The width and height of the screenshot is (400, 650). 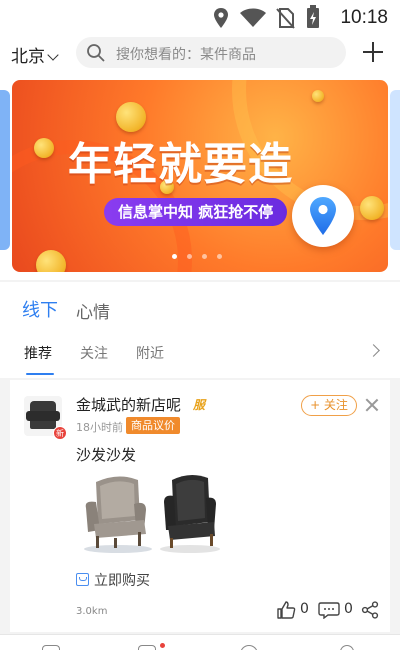 I want to click on product-image, so click(x=149, y=513).